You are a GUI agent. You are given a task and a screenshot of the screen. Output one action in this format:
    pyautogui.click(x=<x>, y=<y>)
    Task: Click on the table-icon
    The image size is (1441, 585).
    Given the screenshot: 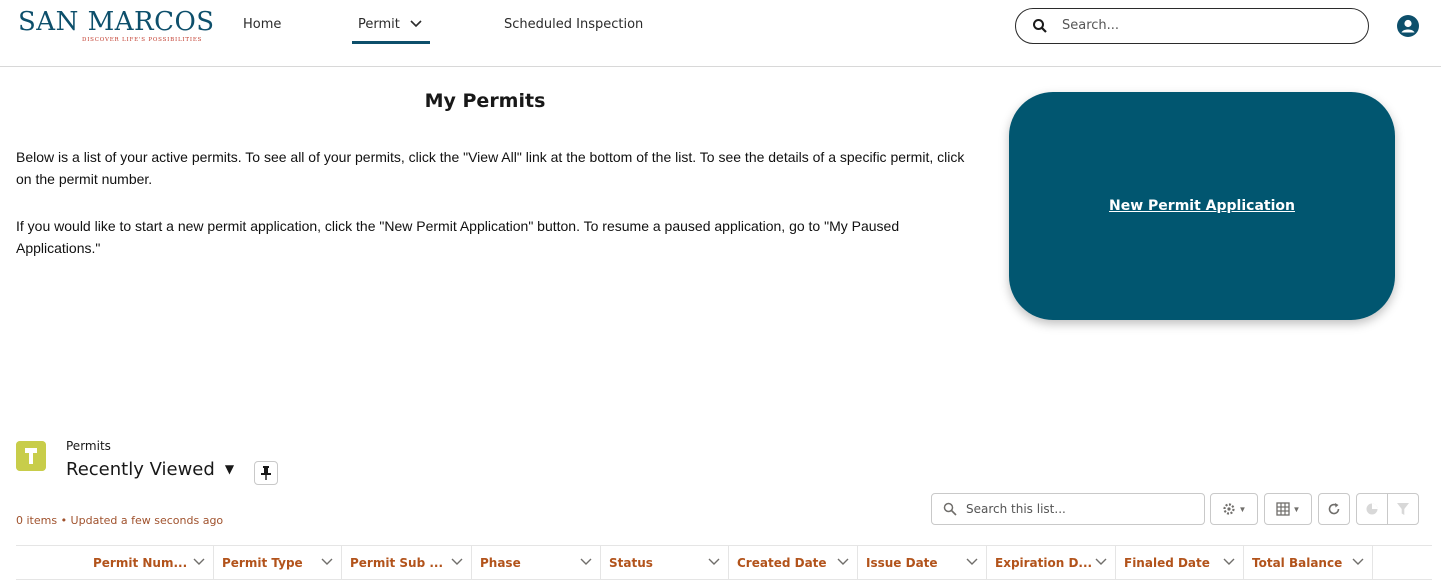 What is the action you would take?
    pyautogui.click(x=1282, y=509)
    